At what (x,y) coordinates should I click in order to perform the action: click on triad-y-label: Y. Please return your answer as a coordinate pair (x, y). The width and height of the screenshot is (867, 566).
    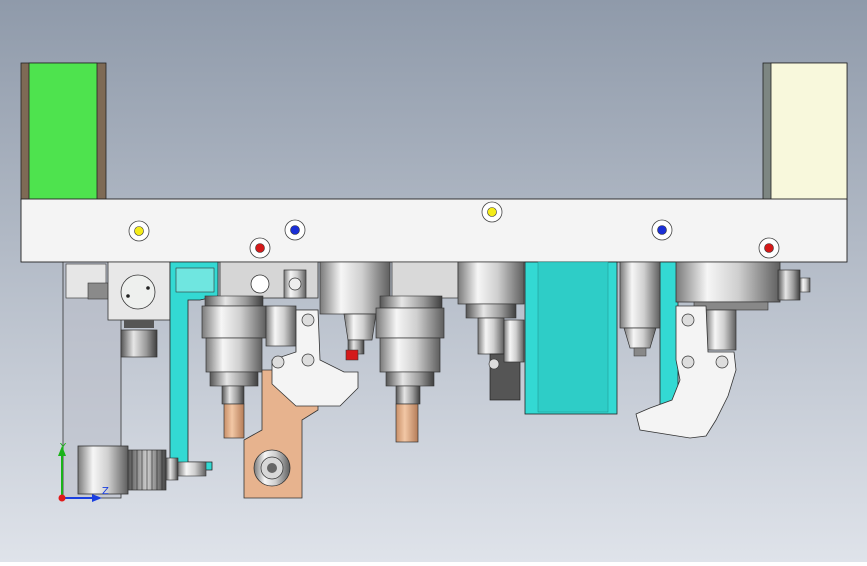
    Looking at the image, I should click on (63, 447).